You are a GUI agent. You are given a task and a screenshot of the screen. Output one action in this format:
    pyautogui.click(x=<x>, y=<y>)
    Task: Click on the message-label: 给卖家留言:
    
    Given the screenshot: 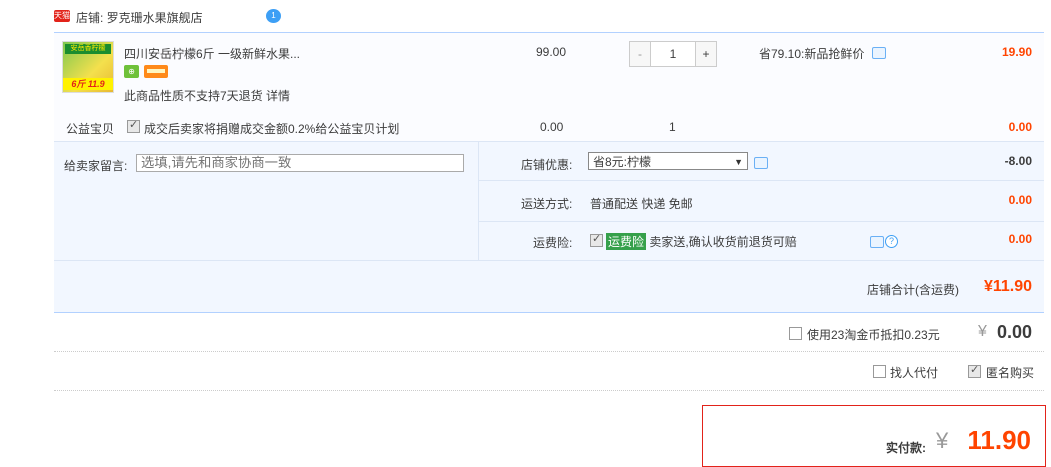 What is the action you would take?
    pyautogui.click(x=96, y=166)
    